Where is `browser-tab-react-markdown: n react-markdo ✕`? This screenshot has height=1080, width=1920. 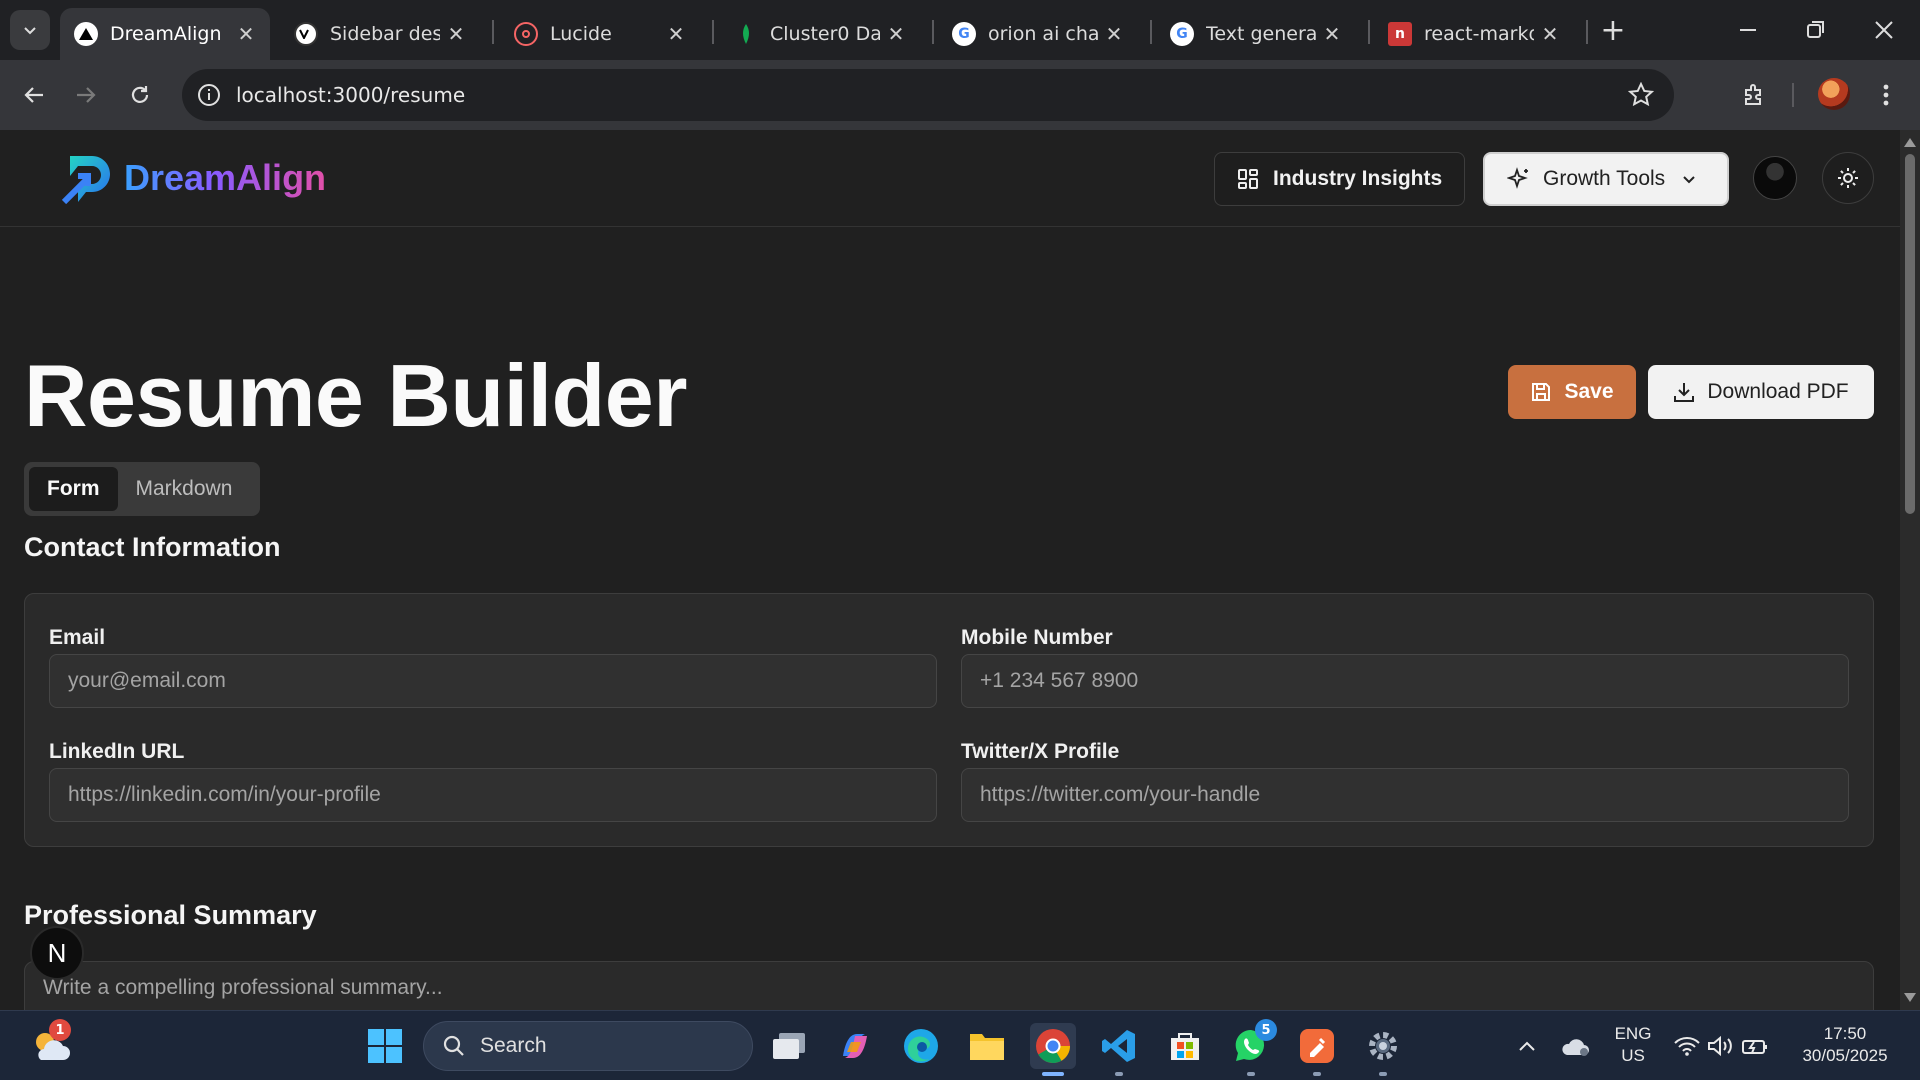 browser-tab-react-markdown: n react-markdo ✕ is located at coordinates (1474, 34).